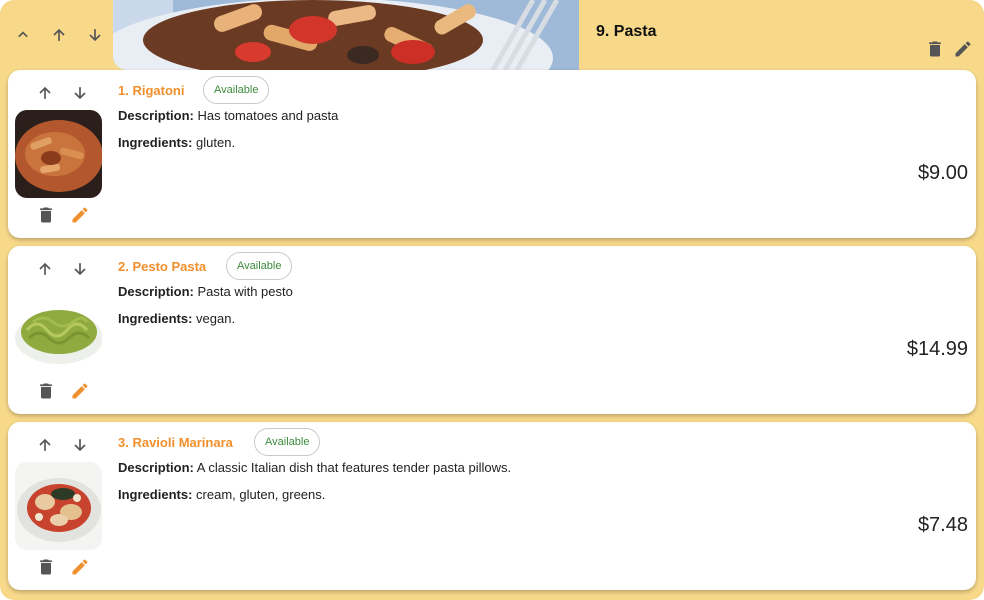 This screenshot has height=600, width=984. Describe the element at coordinates (175, 442) in the screenshot. I see `item-name: 3. Ravioli Marinara` at that location.